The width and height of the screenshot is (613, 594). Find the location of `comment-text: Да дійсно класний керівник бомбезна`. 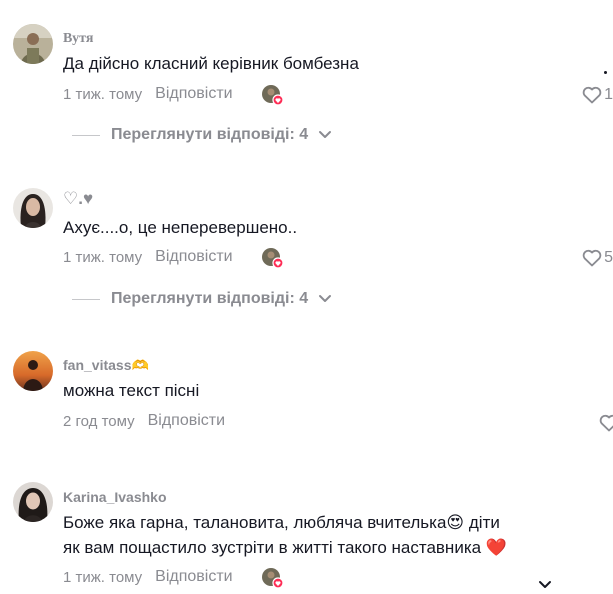

comment-text: Да дійсно класний керівник бомбезна is located at coordinates (211, 63).